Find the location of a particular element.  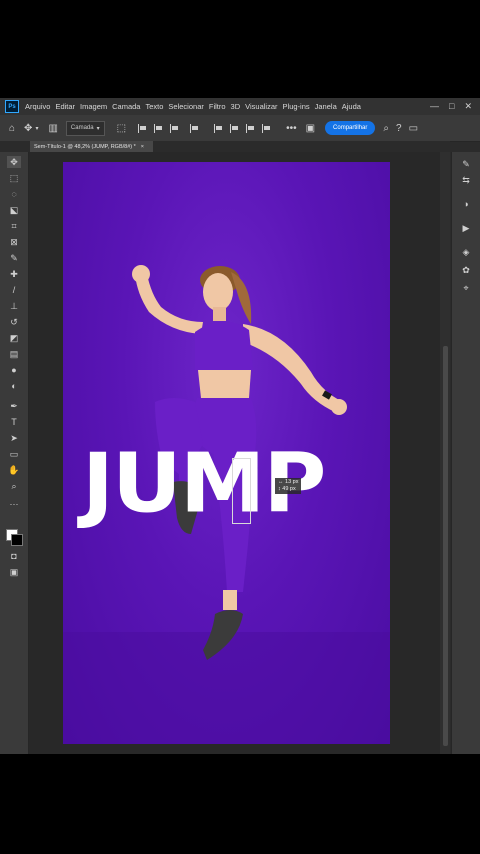

clone-stamp-tool-icon: ⊥ is located at coordinates (14, 306).